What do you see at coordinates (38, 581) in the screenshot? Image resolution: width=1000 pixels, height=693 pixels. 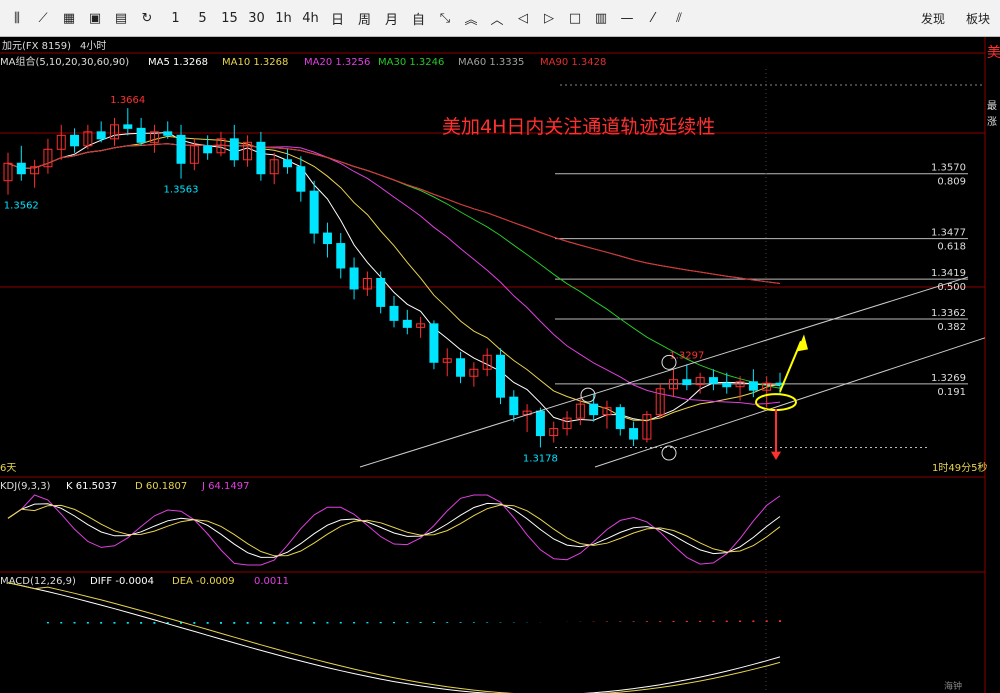 I see `macd-title: MACD(12,26,9)` at bounding box center [38, 581].